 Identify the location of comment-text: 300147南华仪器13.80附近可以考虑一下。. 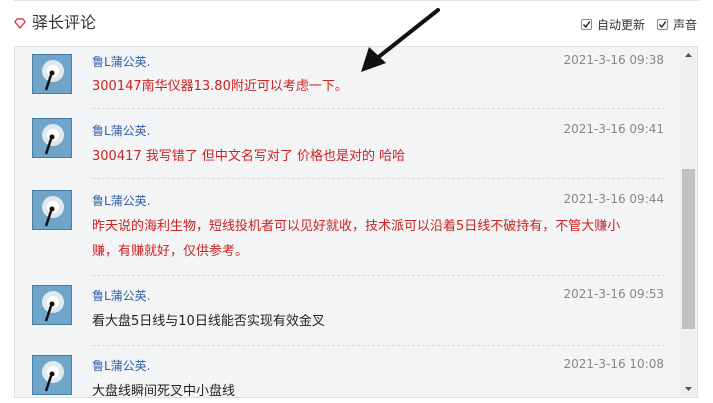
(382, 86).